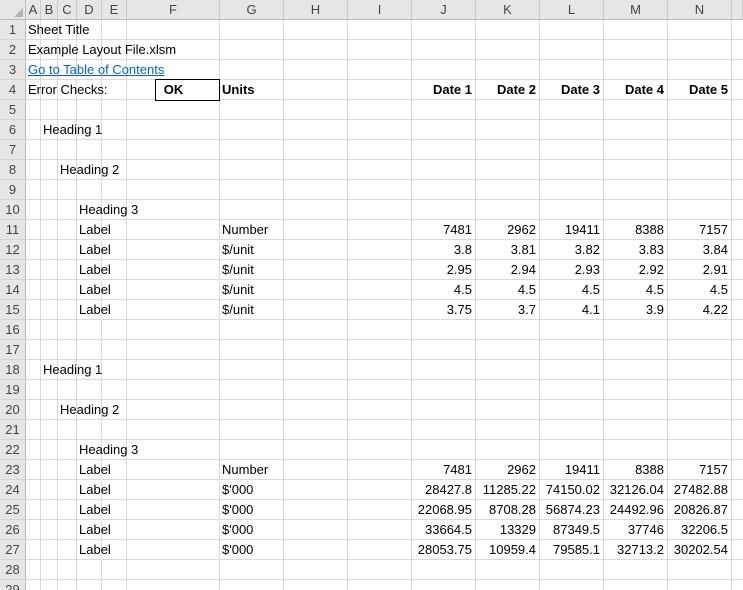  What do you see at coordinates (108, 450) in the screenshot?
I see `cell-d22: Heading 3` at bounding box center [108, 450].